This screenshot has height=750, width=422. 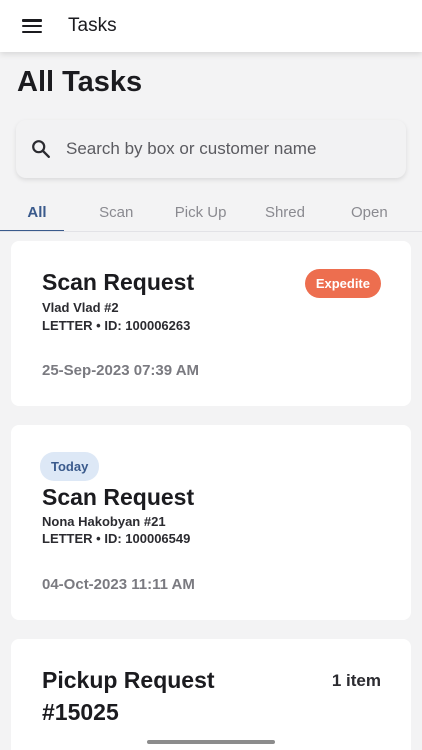 I want to click on task-customer: Vlad Vlad #2, so click(x=80, y=307).